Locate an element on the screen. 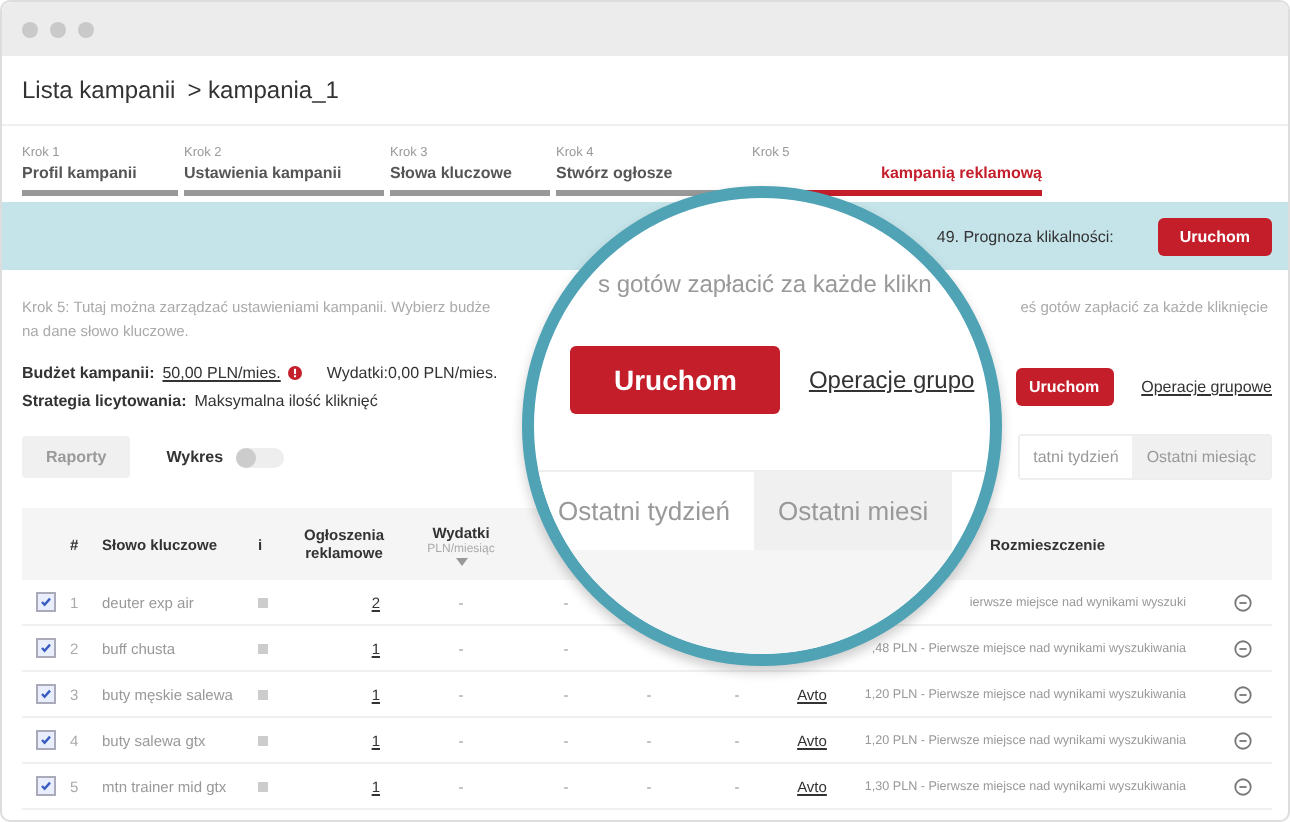 The image size is (1290, 822). step-title: Stwórz ogłosze is located at coordinates (651, 173).